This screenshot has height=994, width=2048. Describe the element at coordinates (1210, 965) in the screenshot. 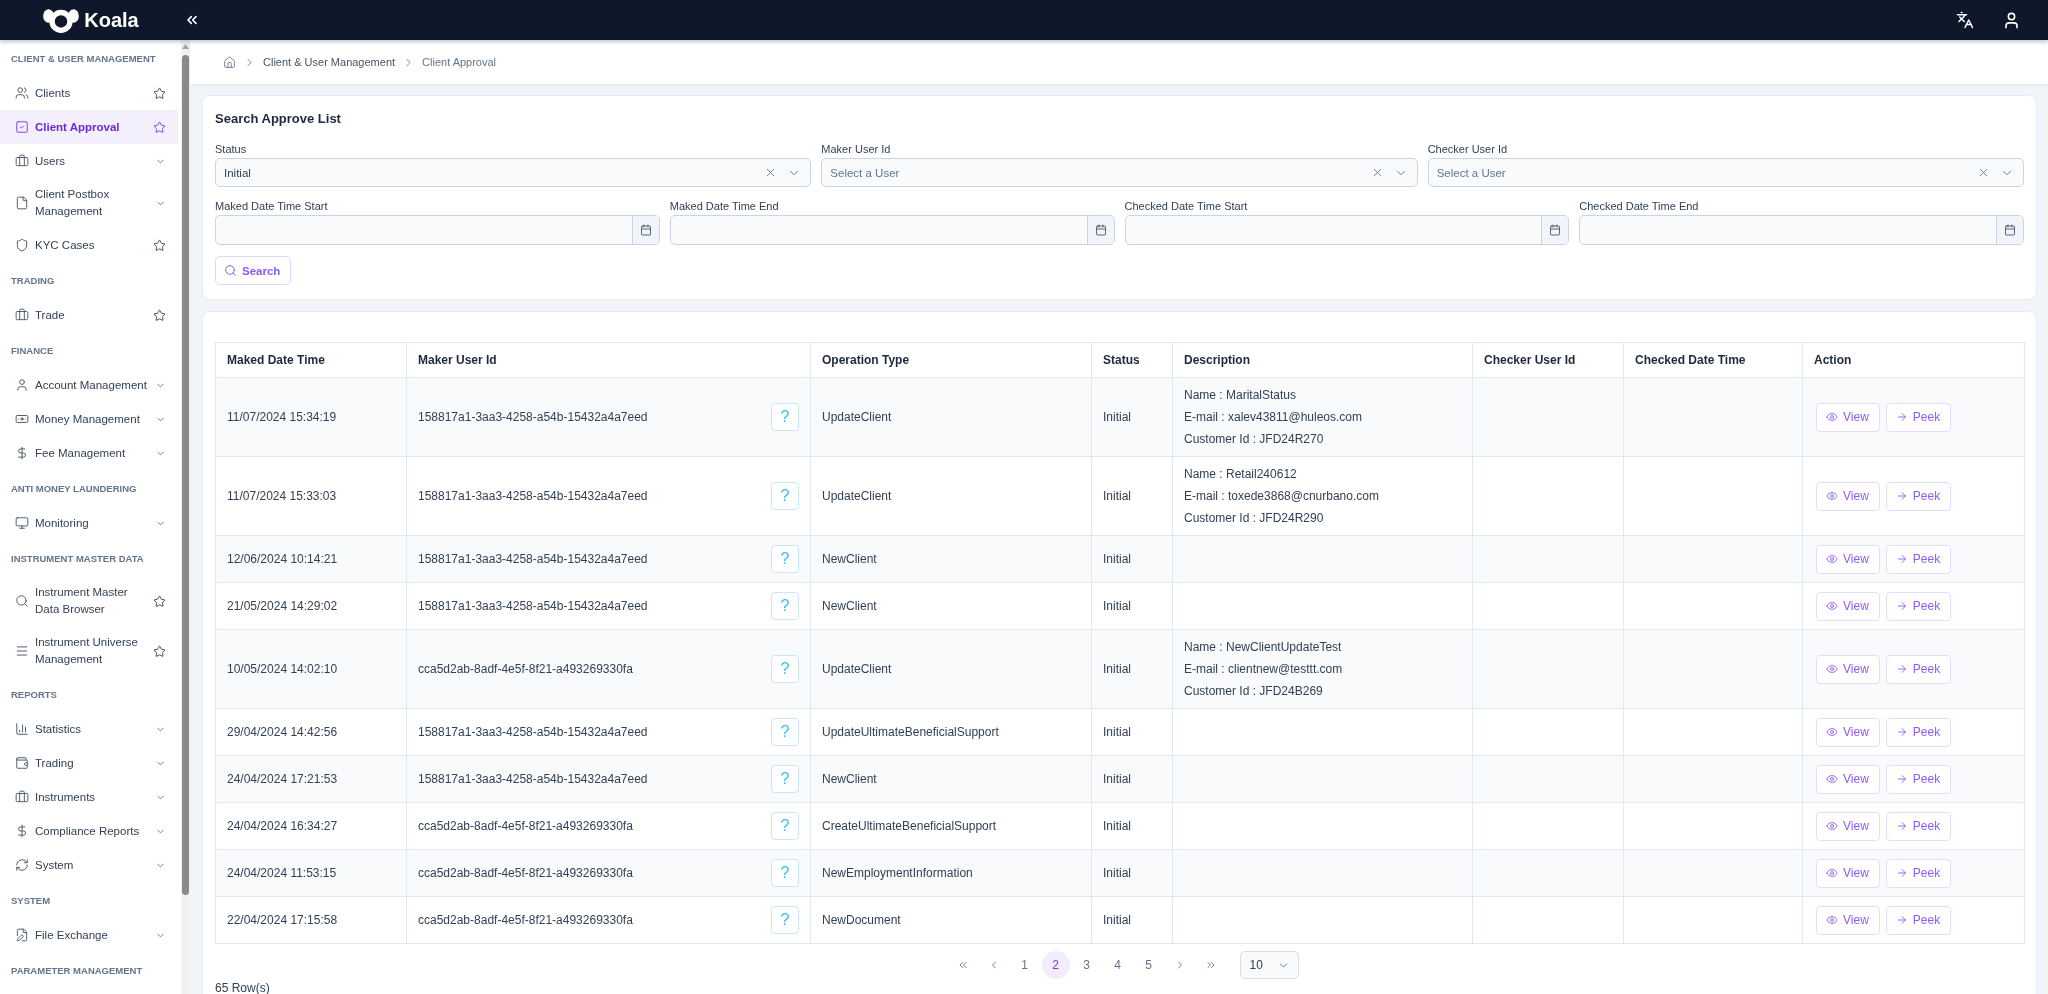

I see `chevrons-right-icon` at that location.